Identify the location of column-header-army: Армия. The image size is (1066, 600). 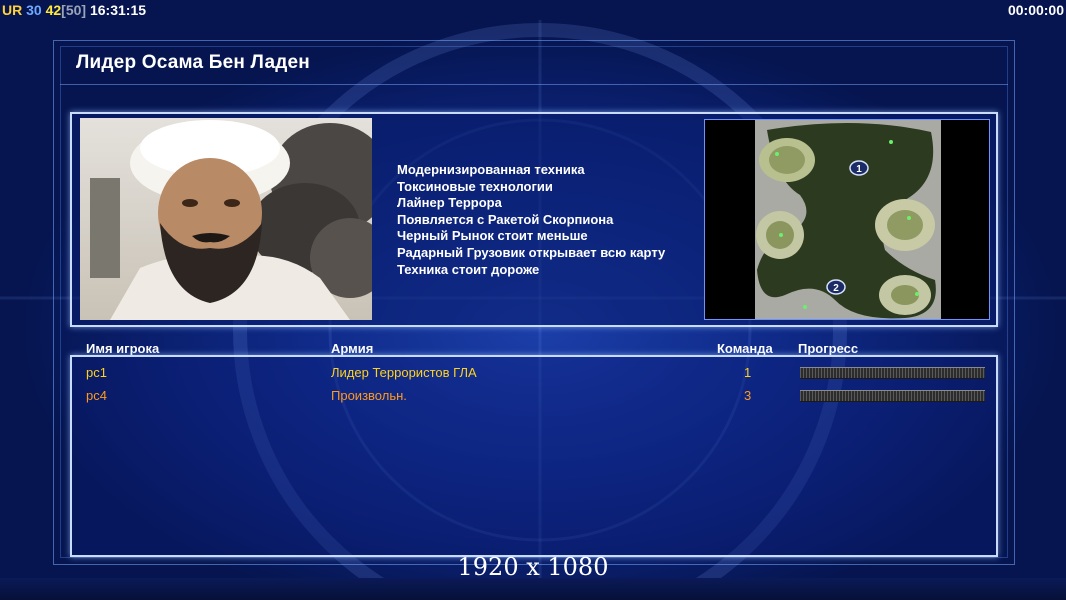
(352, 348).